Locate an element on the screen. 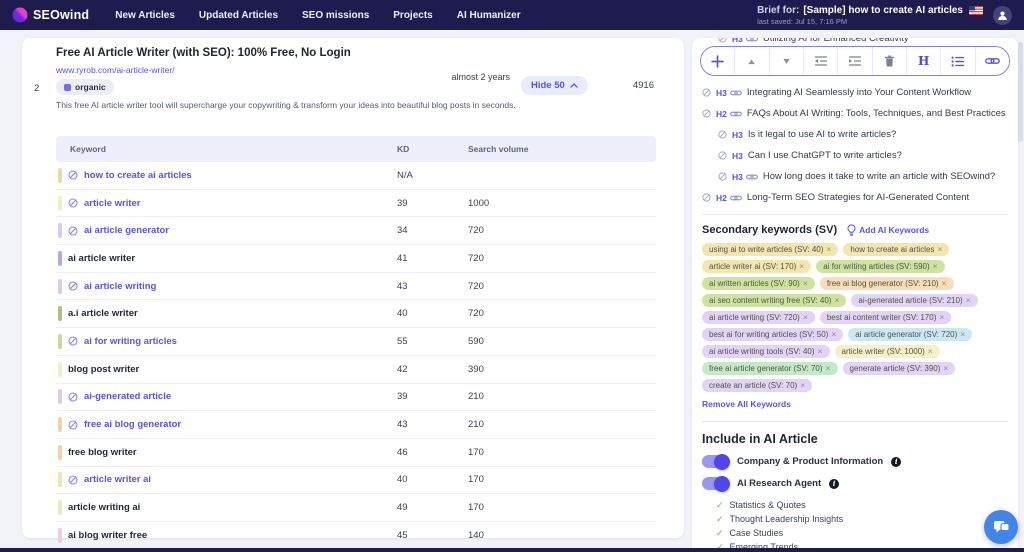 Image resolution: width=1024 pixels, height=552 pixels. table-row: ai article generator 34 720 is located at coordinates (356, 231).